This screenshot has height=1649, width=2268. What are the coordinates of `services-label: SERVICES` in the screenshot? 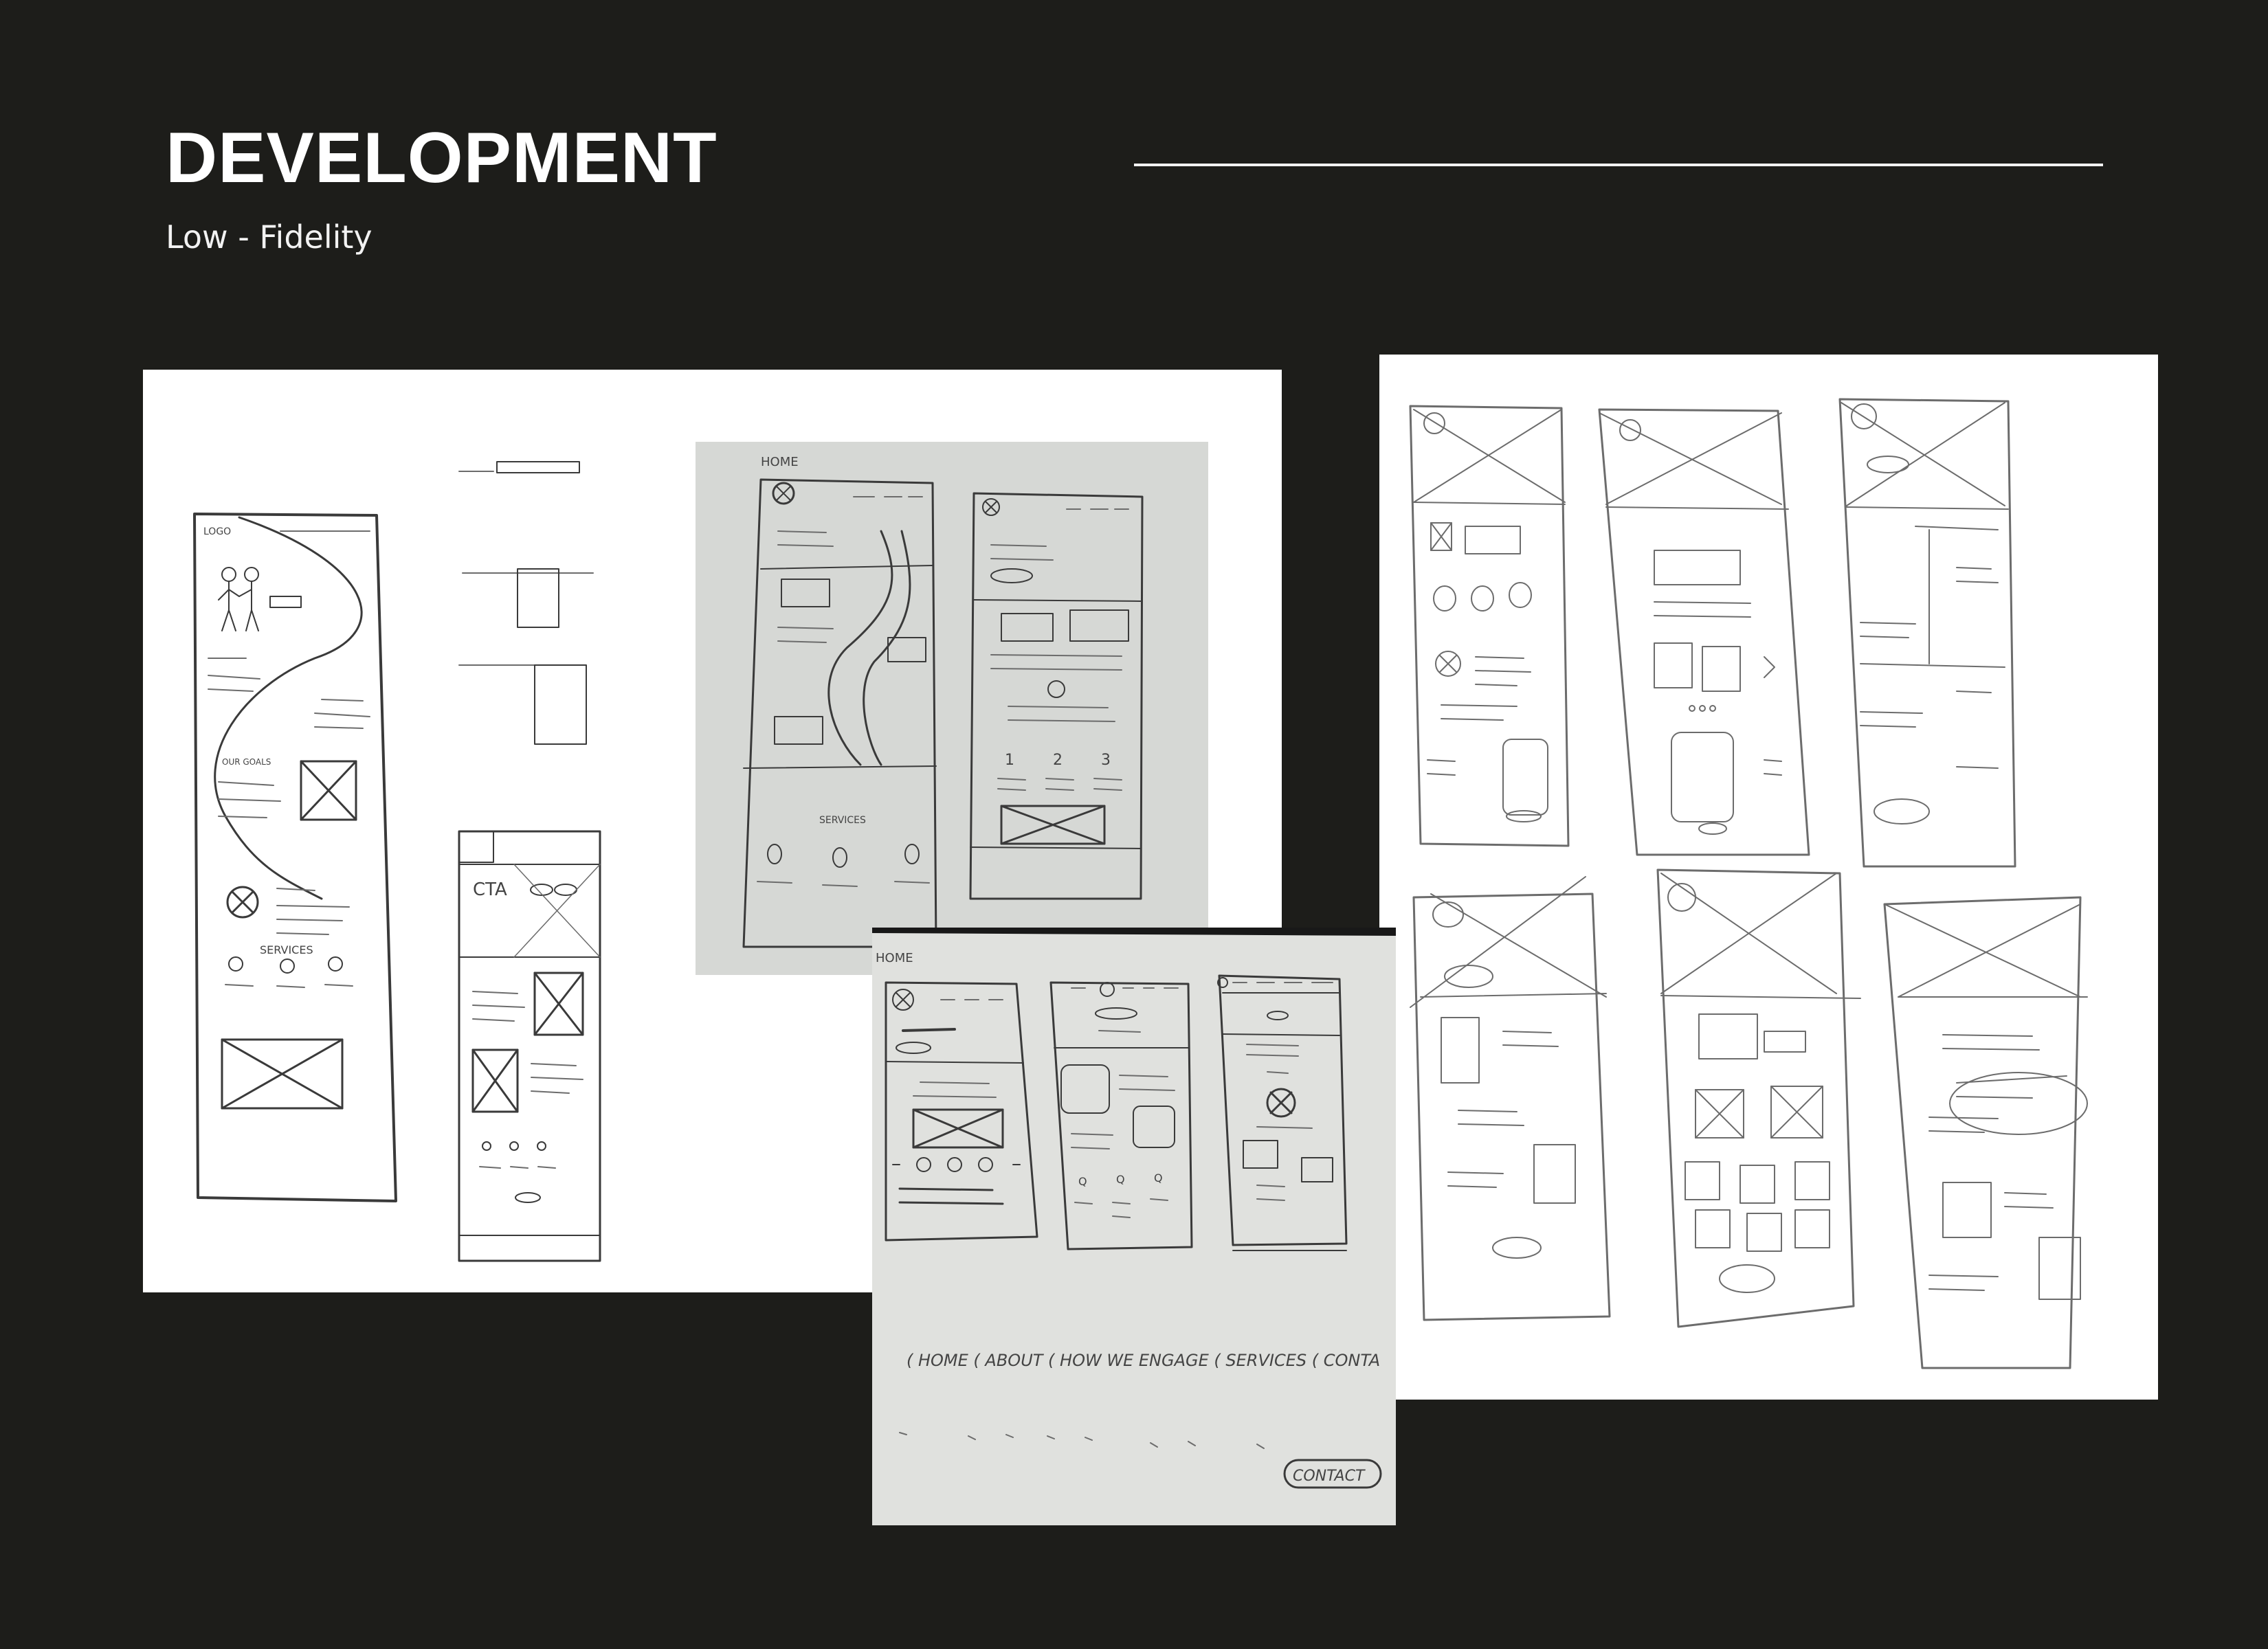 It's located at (286, 949).